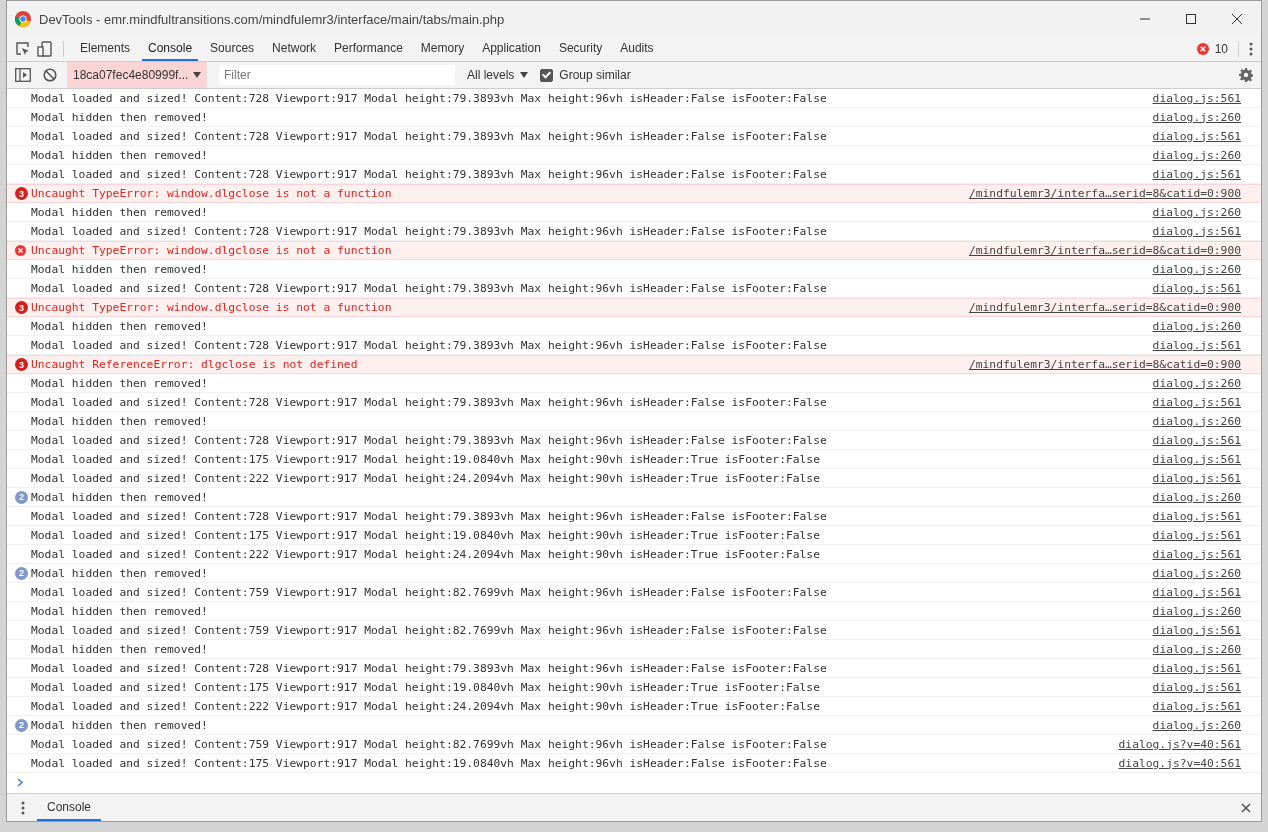 This screenshot has height=832, width=1268. I want to click on caret-icon, so click(197, 75).